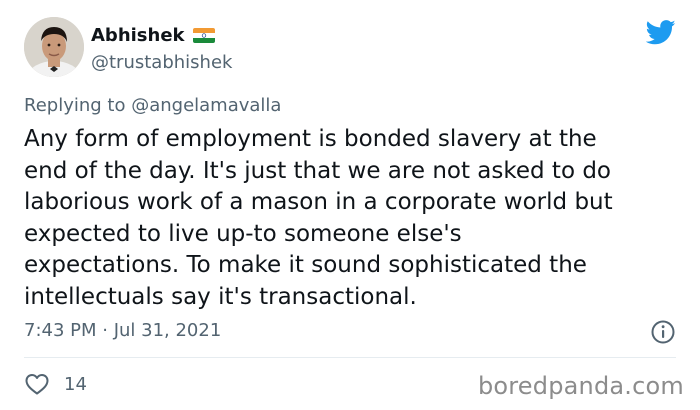  I want to click on user-info: Abhishek @trustabhishek, so click(161, 47).